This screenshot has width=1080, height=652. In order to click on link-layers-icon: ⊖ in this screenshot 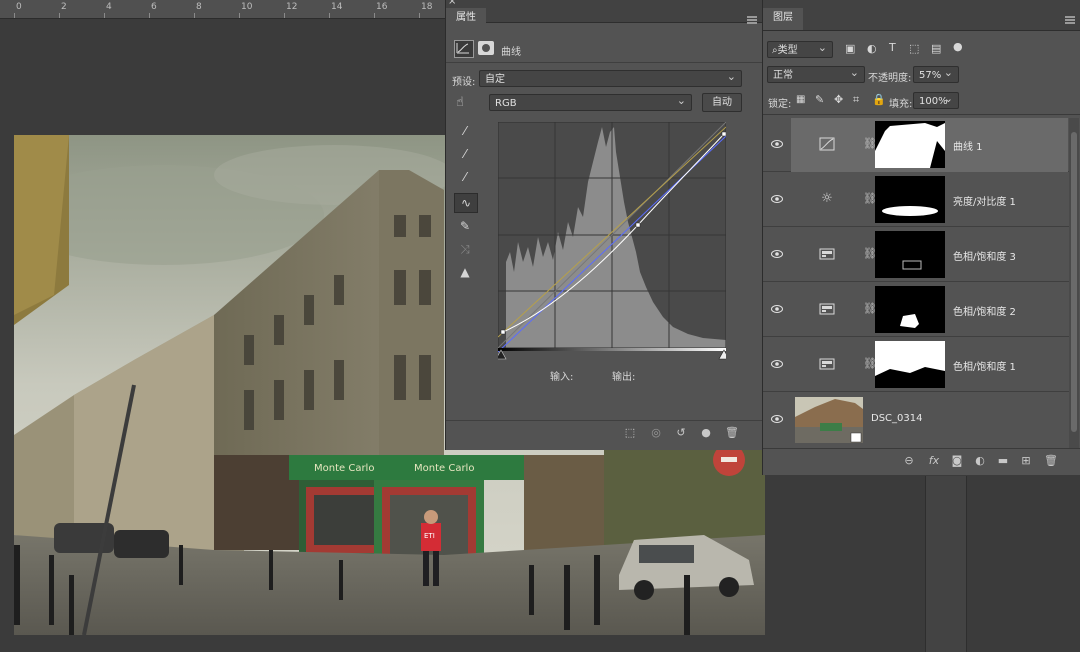, I will do `click(909, 460)`.